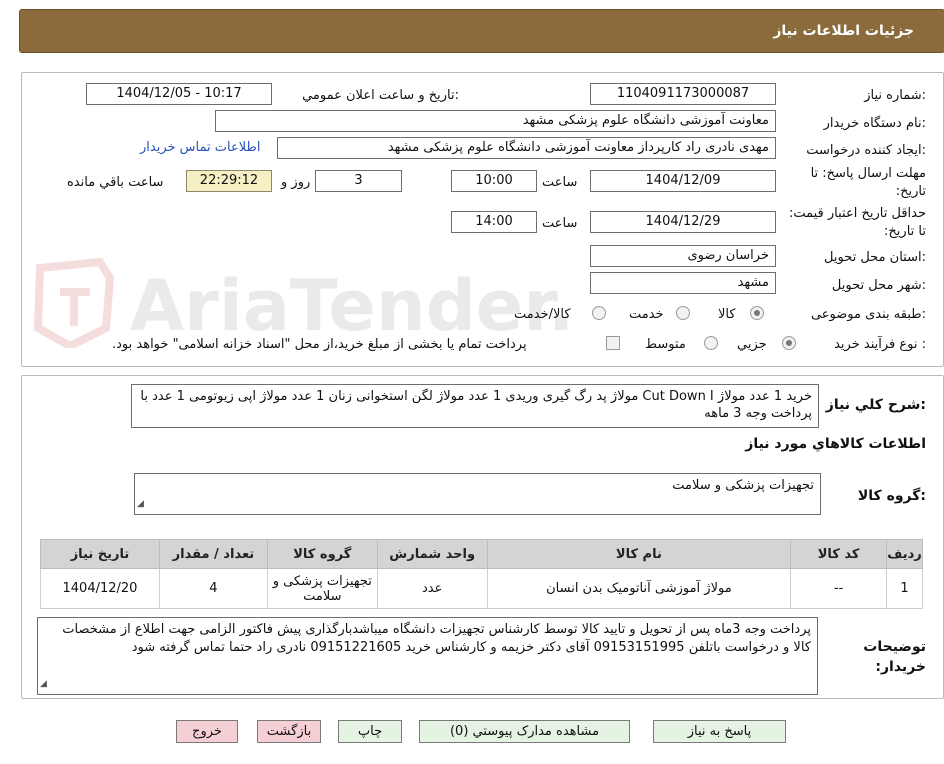  Describe the element at coordinates (880, 344) in the screenshot. I see `process-label: نوع فرآیند خرید :` at that location.